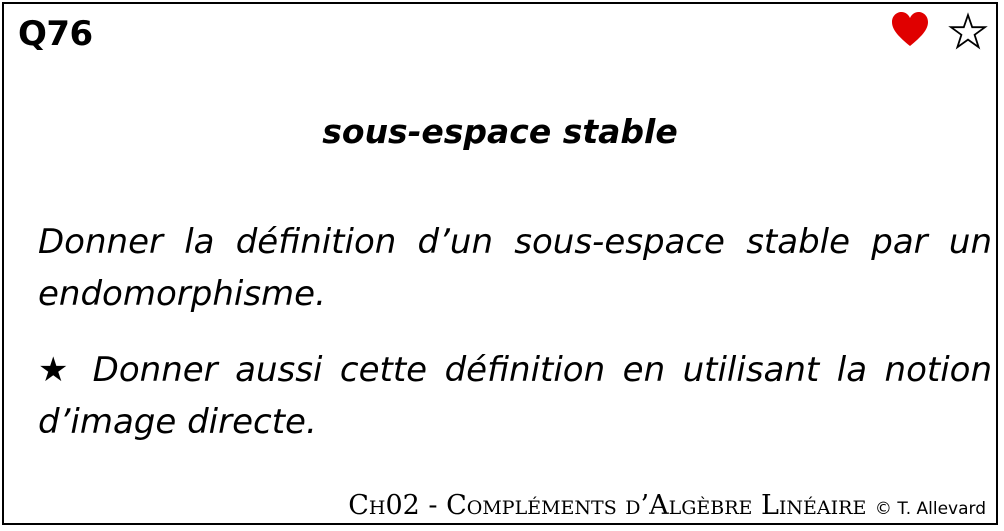 This screenshot has height=531, width=1004. What do you see at coordinates (500, 131) in the screenshot?
I see `card-subject: sous-espace stable` at bounding box center [500, 131].